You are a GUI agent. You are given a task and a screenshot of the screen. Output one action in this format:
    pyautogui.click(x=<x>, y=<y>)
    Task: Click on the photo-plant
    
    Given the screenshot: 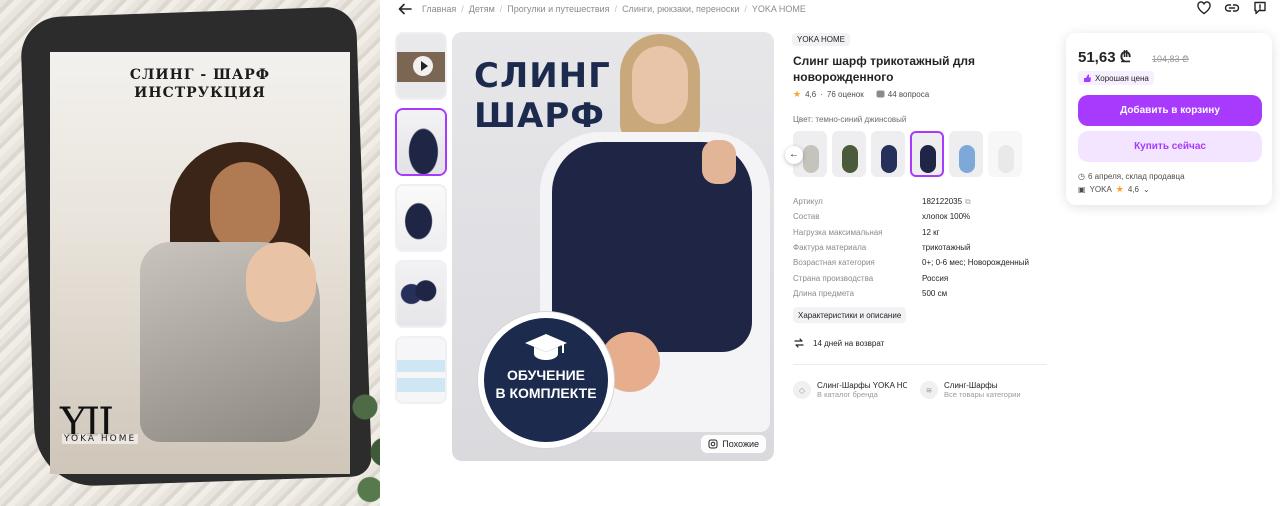 What is the action you would take?
    pyautogui.click(x=365, y=434)
    